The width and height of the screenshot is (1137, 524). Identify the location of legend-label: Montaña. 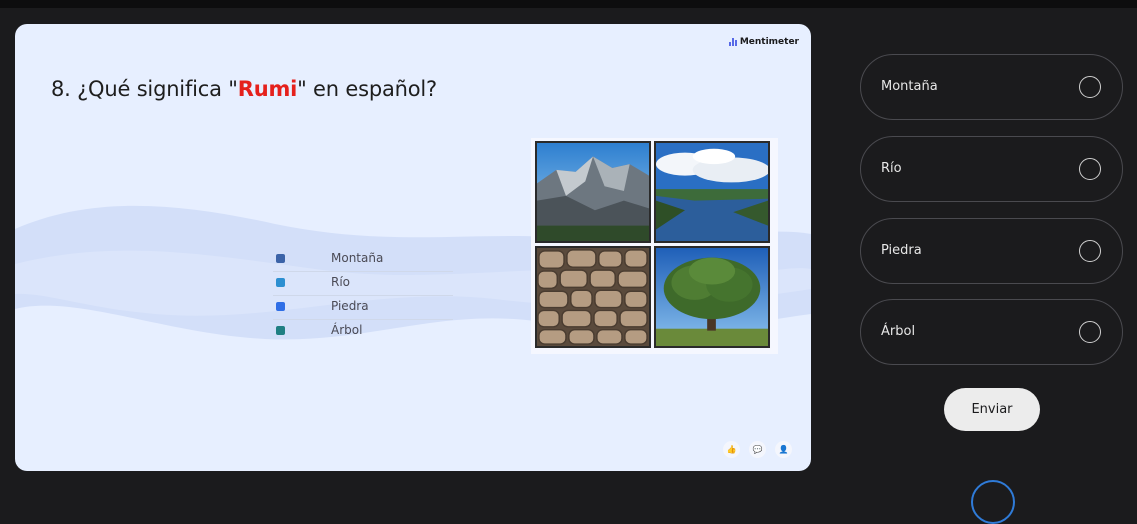
(357, 258).